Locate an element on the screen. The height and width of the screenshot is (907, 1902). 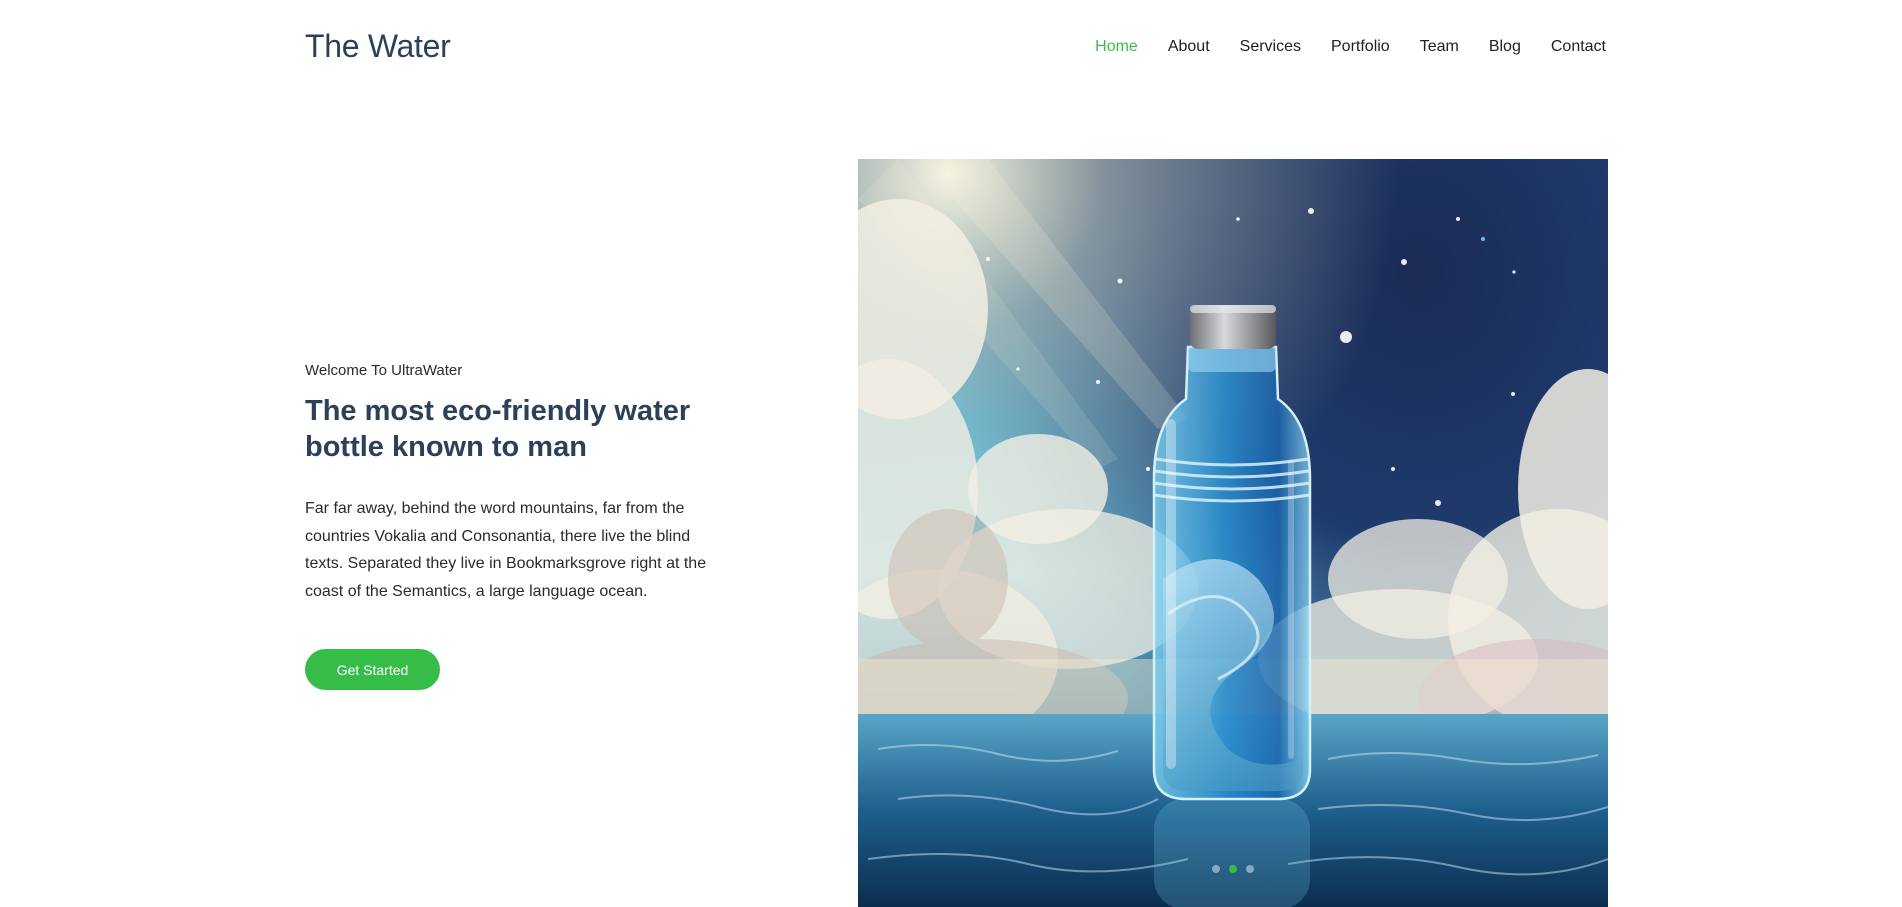
slider-dots is located at coordinates (1233, 869).